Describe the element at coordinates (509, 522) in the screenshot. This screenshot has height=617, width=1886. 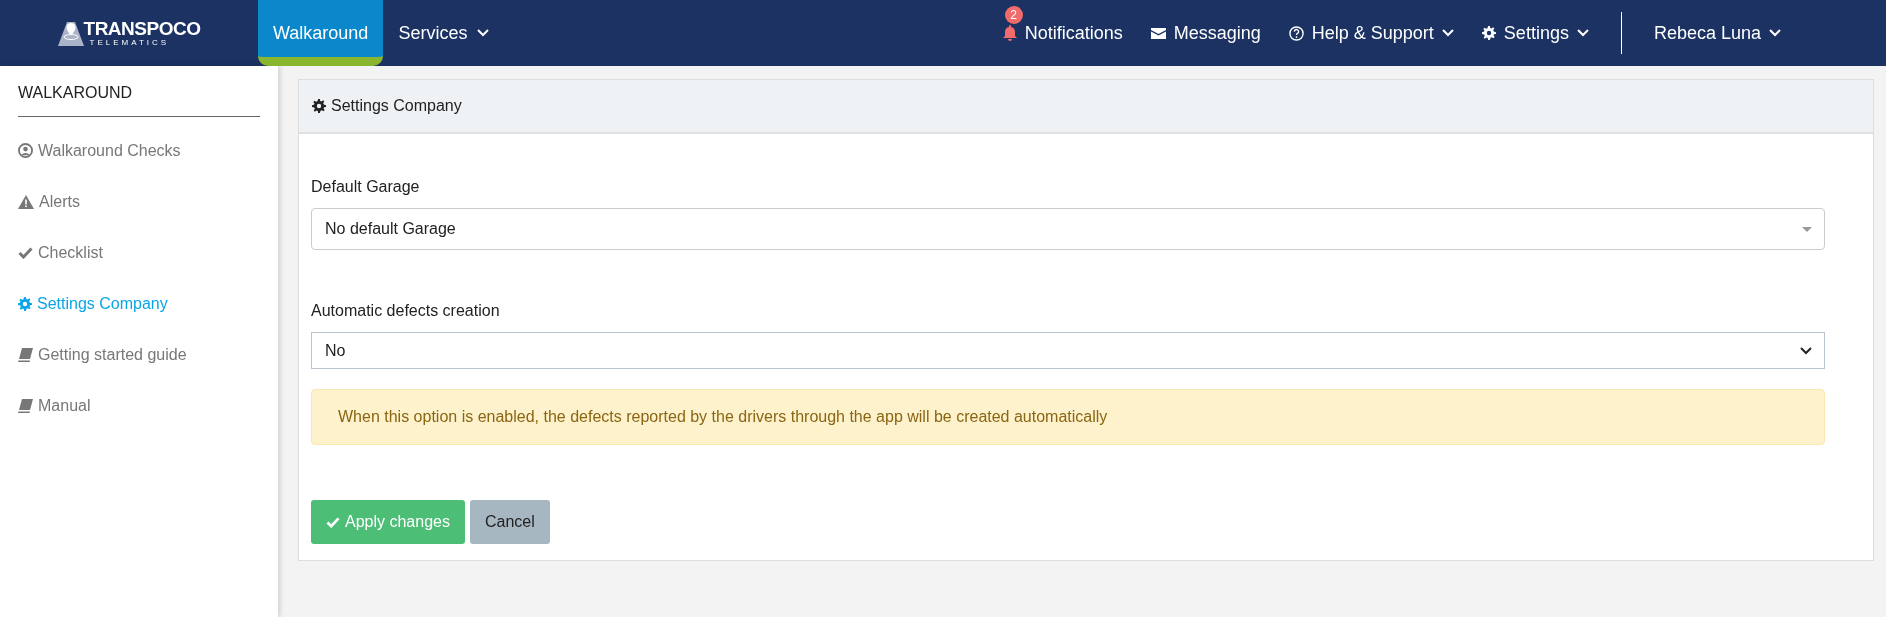
I see `cancel-button: Cancel` at that location.